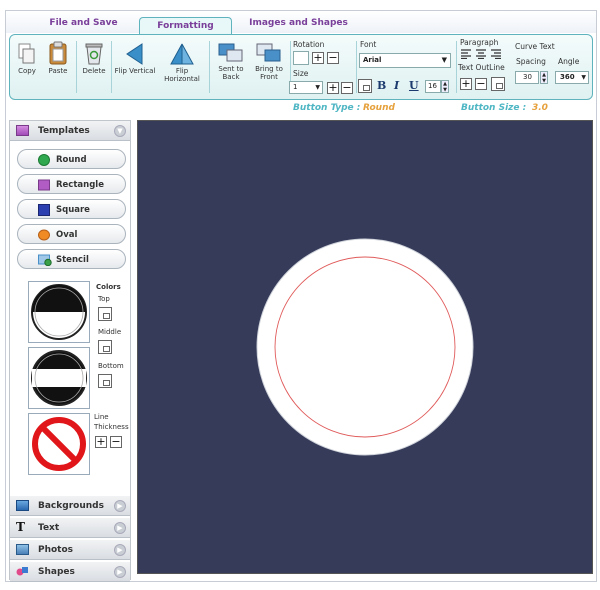  What do you see at coordinates (94, 54) in the screenshot?
I see `recycle-bin-icon` at bounding box center [94, 54].